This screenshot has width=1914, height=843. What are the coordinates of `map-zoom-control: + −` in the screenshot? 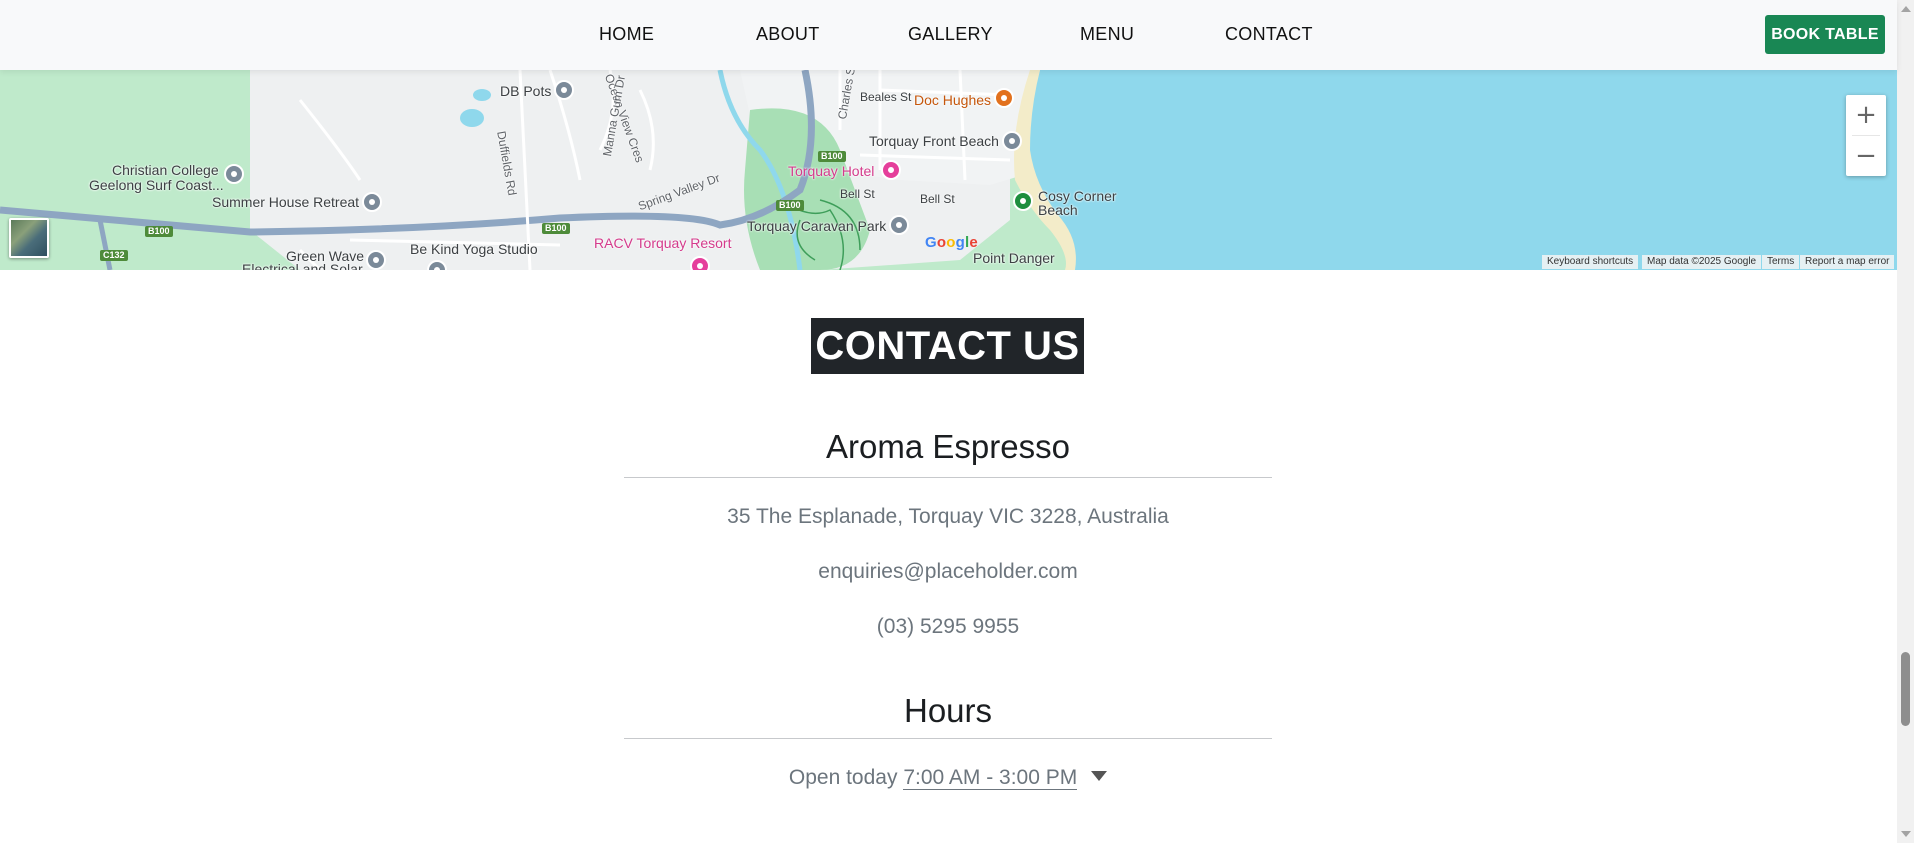 It's located at (1866, 135).